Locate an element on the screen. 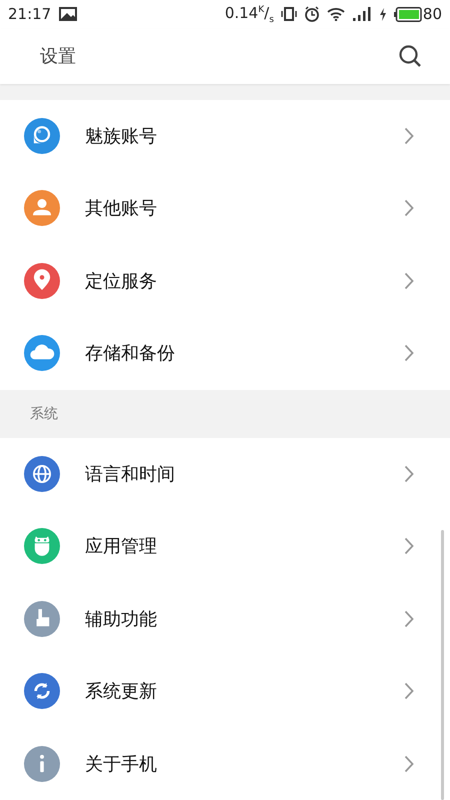 This screenshot has height=800, width=450. setting-label: 语言和时间 is located at coordinates (130, 474).